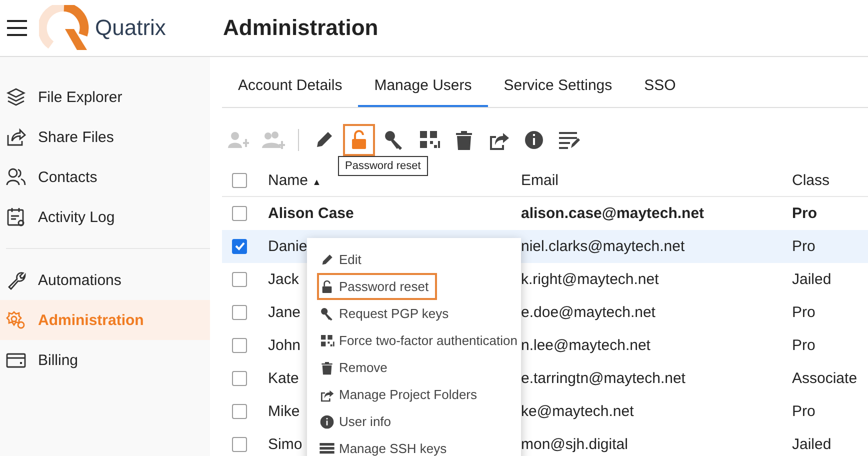 The width and height of the screenshot is (868, 456). I want to click on calendar-icon, so click(16, 217).